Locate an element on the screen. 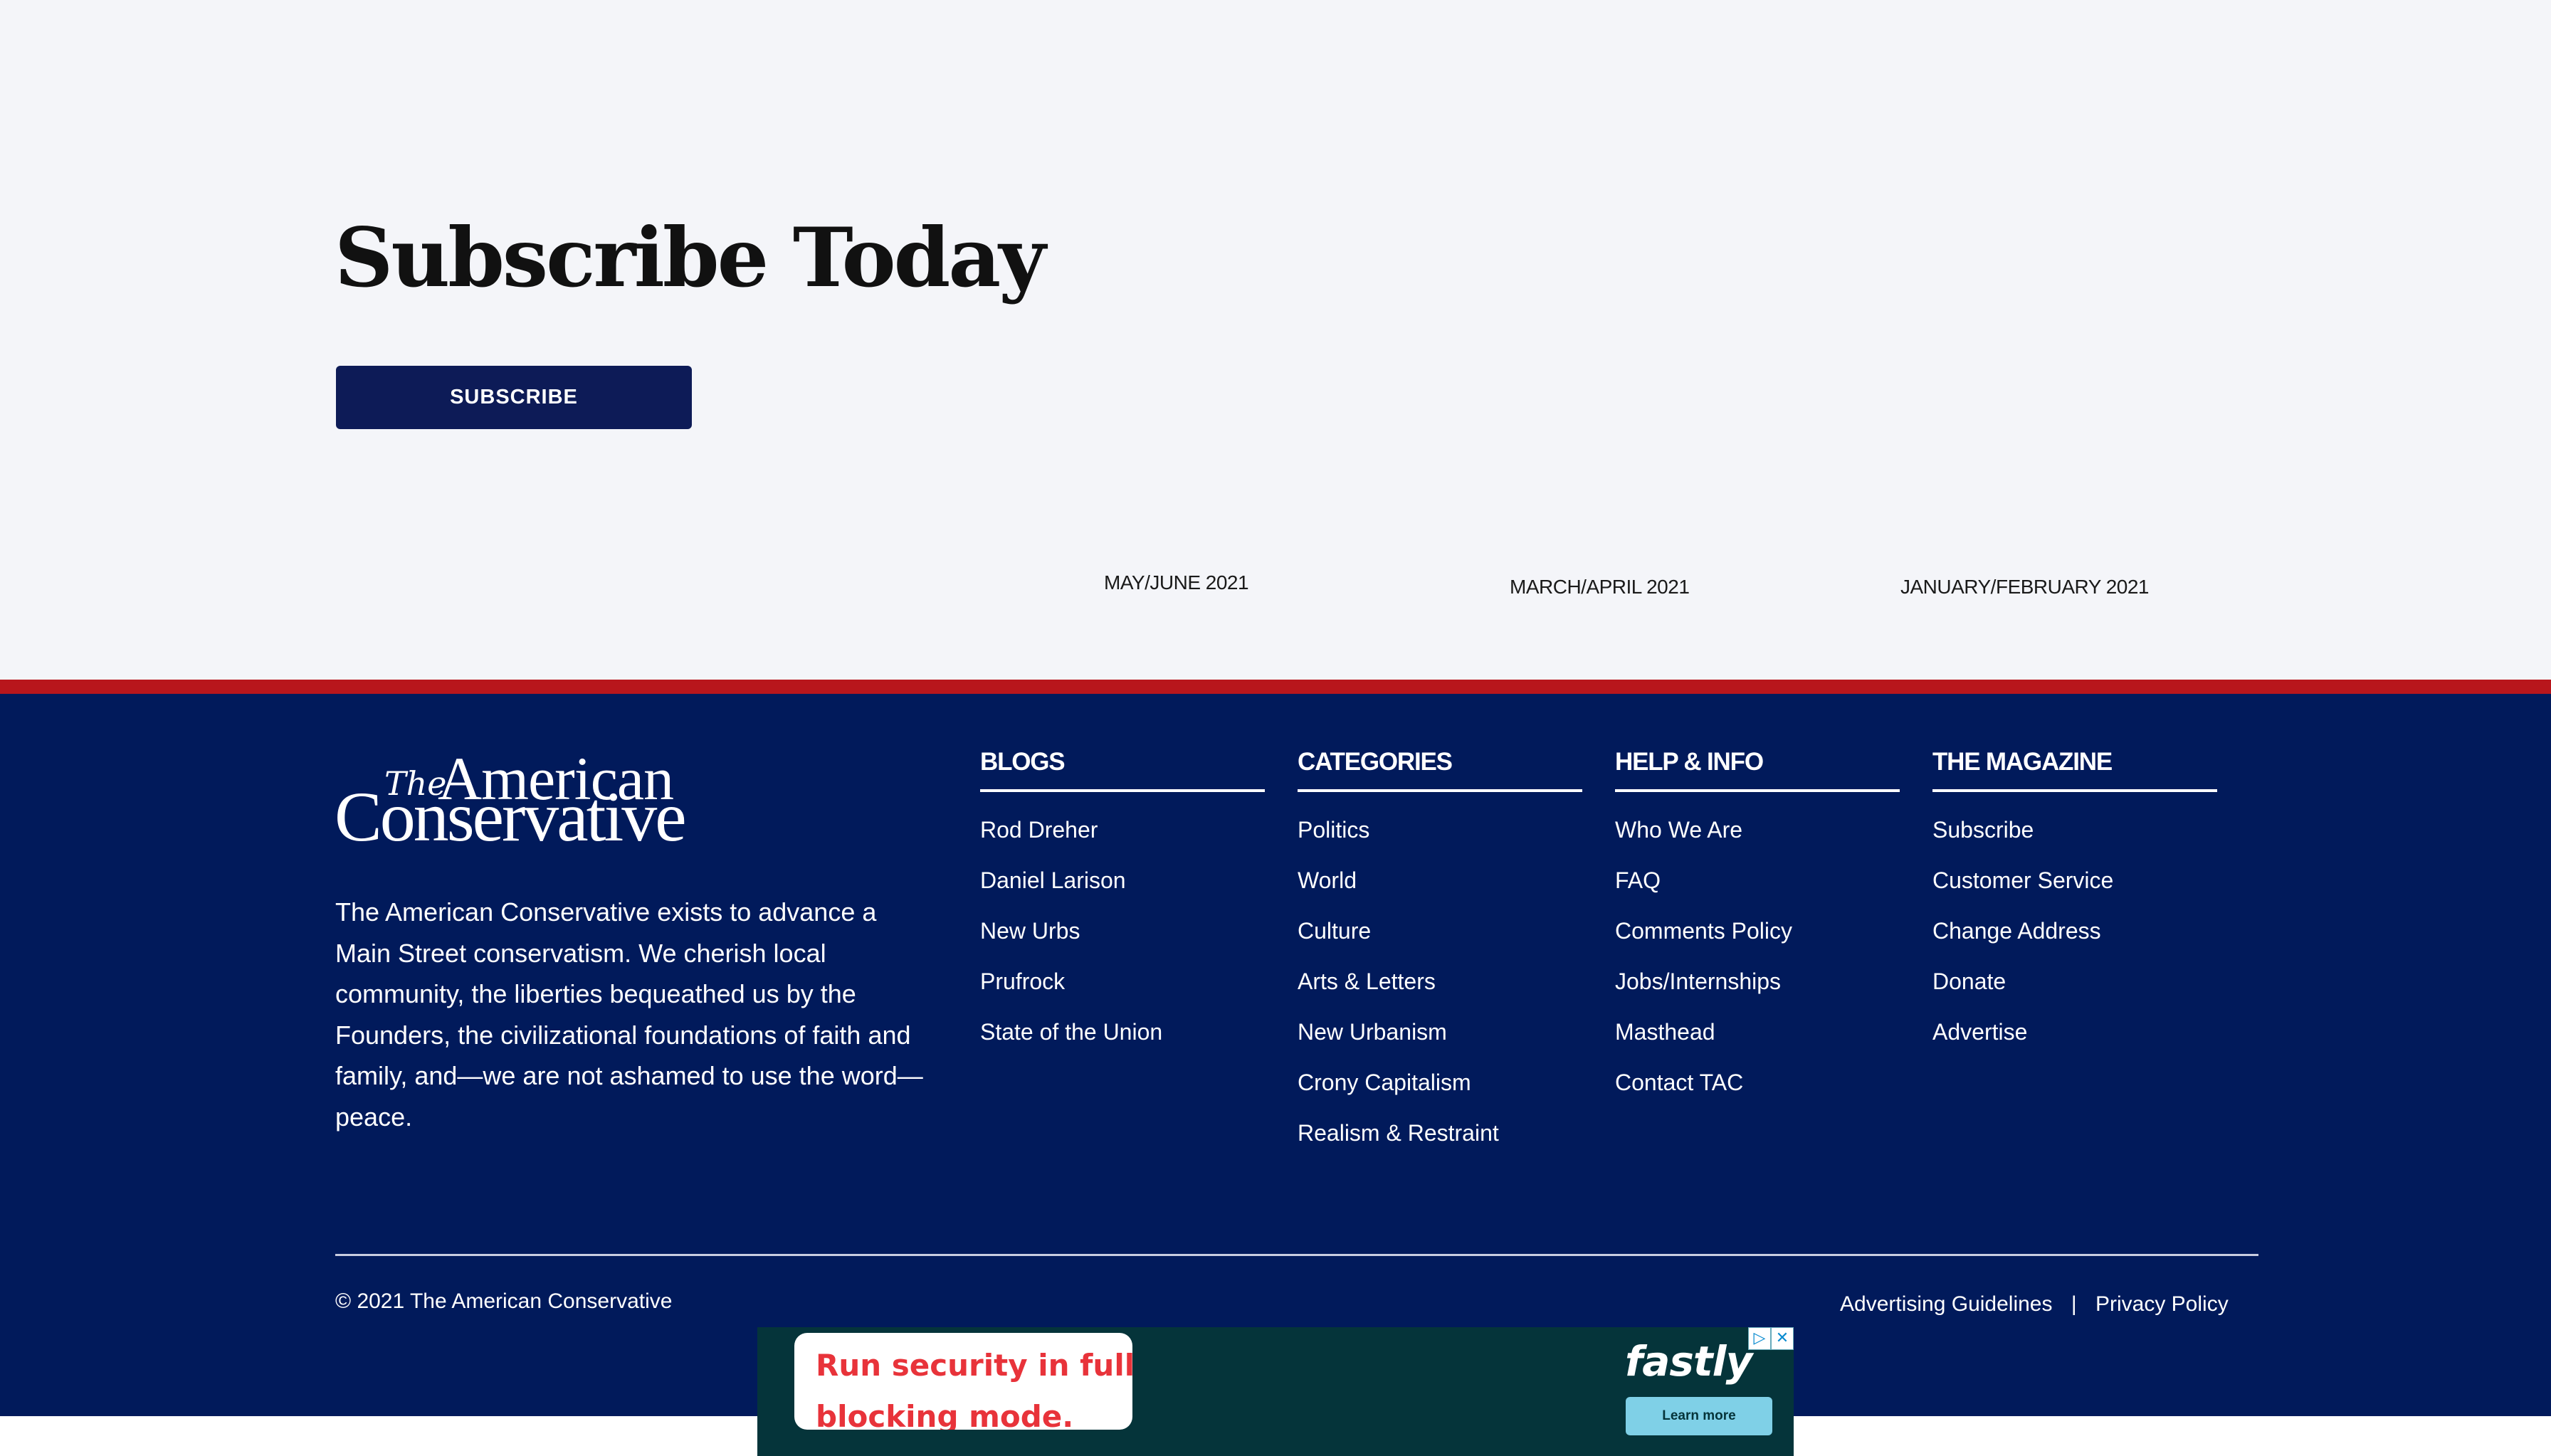 The height and width of the screenshot is (1456, 2551). close-icon: ✕ is located at coordinates (1782, 1338).